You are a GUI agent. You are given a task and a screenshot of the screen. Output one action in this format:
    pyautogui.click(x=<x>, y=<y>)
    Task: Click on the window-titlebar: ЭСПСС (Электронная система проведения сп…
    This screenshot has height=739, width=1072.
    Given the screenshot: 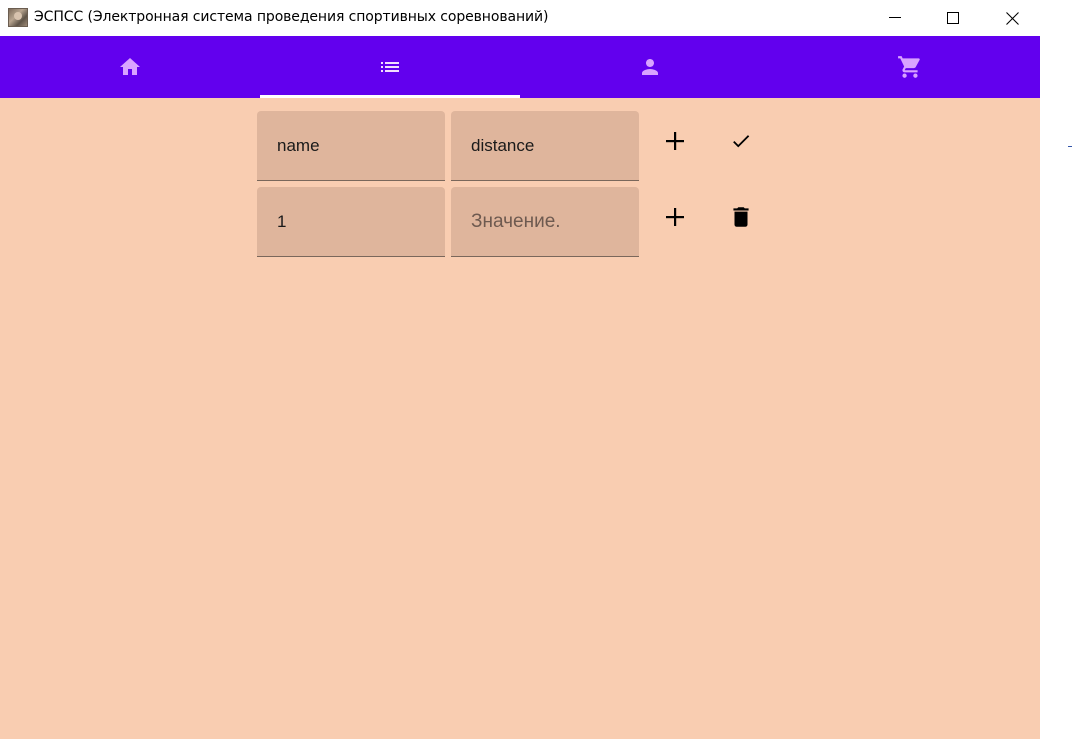 What is the action you would take?
    pyautogui.click(x=536, y=18)
    